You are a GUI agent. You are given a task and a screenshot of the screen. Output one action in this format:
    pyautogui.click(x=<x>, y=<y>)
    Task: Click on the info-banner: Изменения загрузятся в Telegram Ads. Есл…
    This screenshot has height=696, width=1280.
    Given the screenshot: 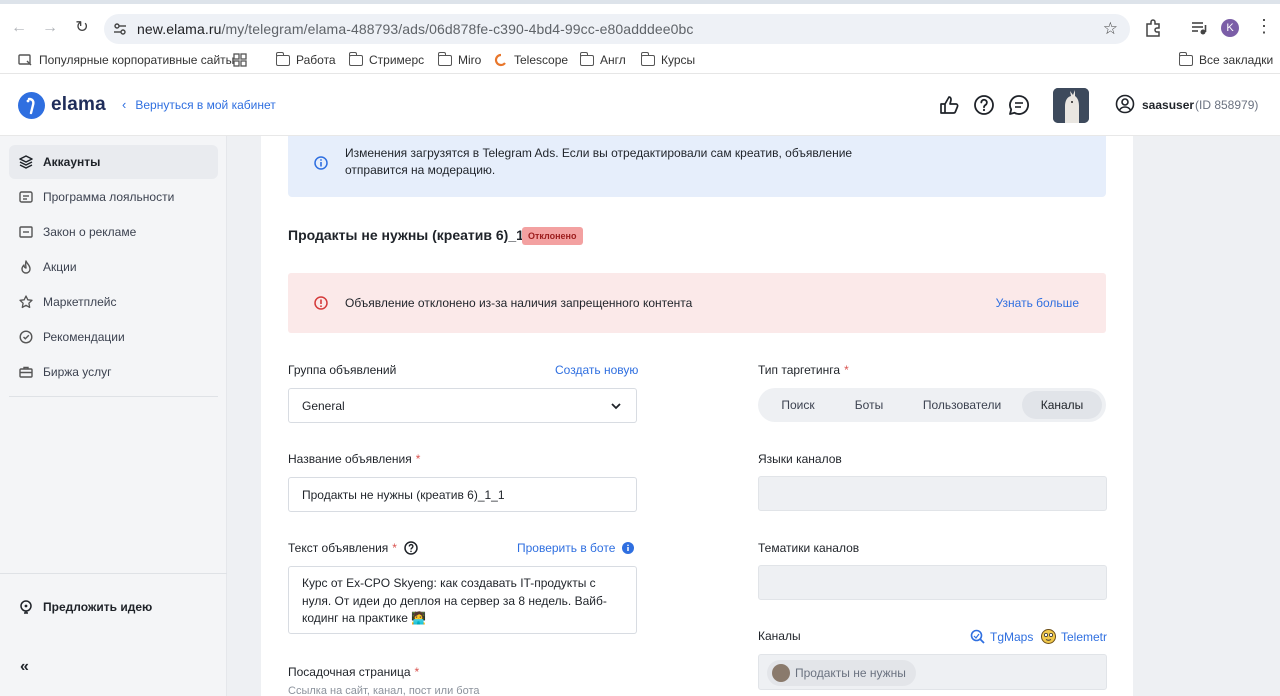 What is the action you would take?
    pyautogui.click(x=697, y=166)
    